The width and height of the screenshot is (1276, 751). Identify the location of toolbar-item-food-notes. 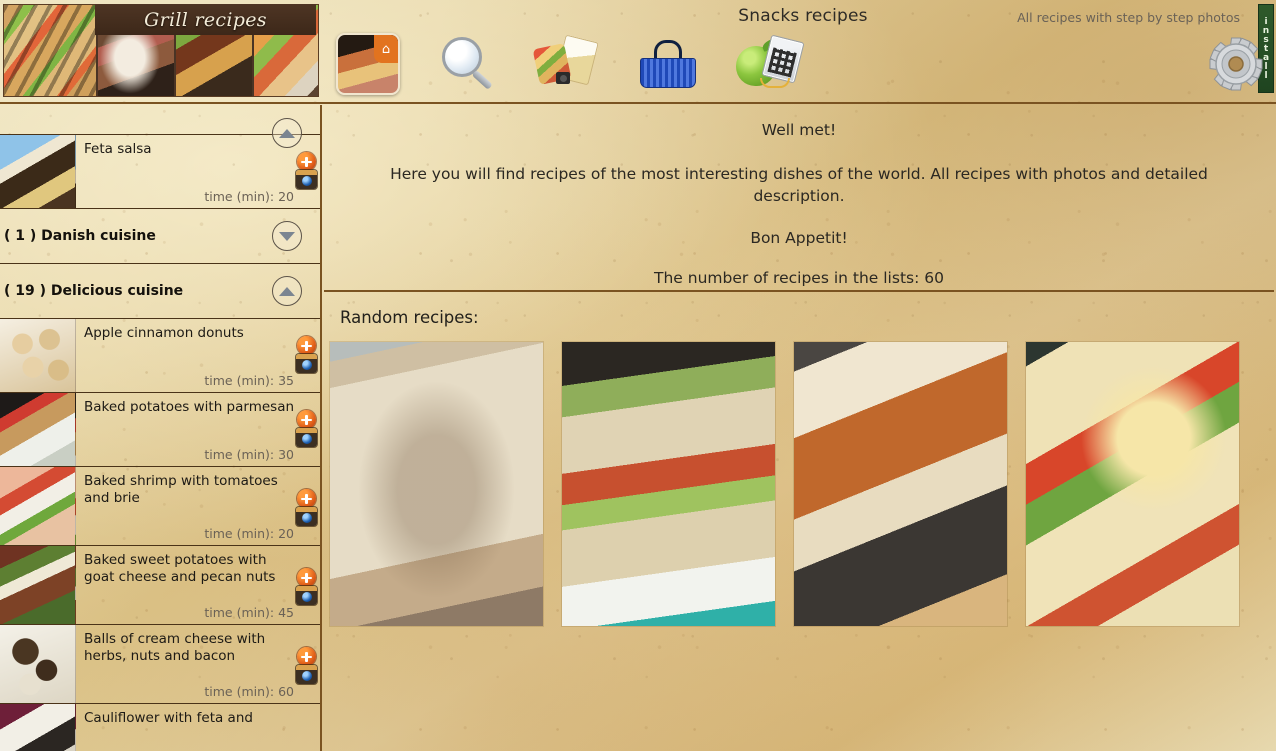
(584, 64).